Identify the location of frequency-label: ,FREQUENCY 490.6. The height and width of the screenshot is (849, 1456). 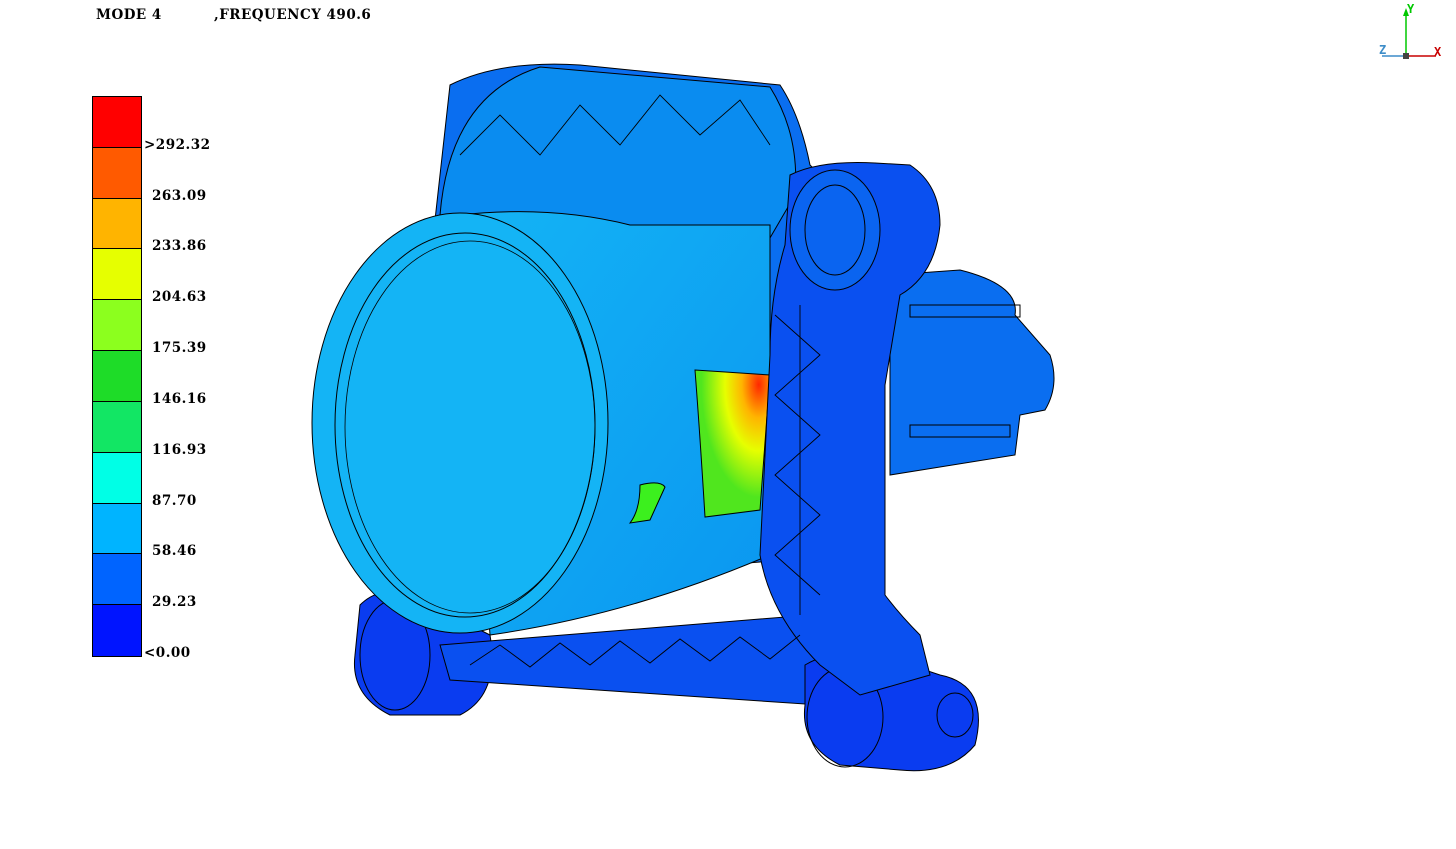
(293, 15).